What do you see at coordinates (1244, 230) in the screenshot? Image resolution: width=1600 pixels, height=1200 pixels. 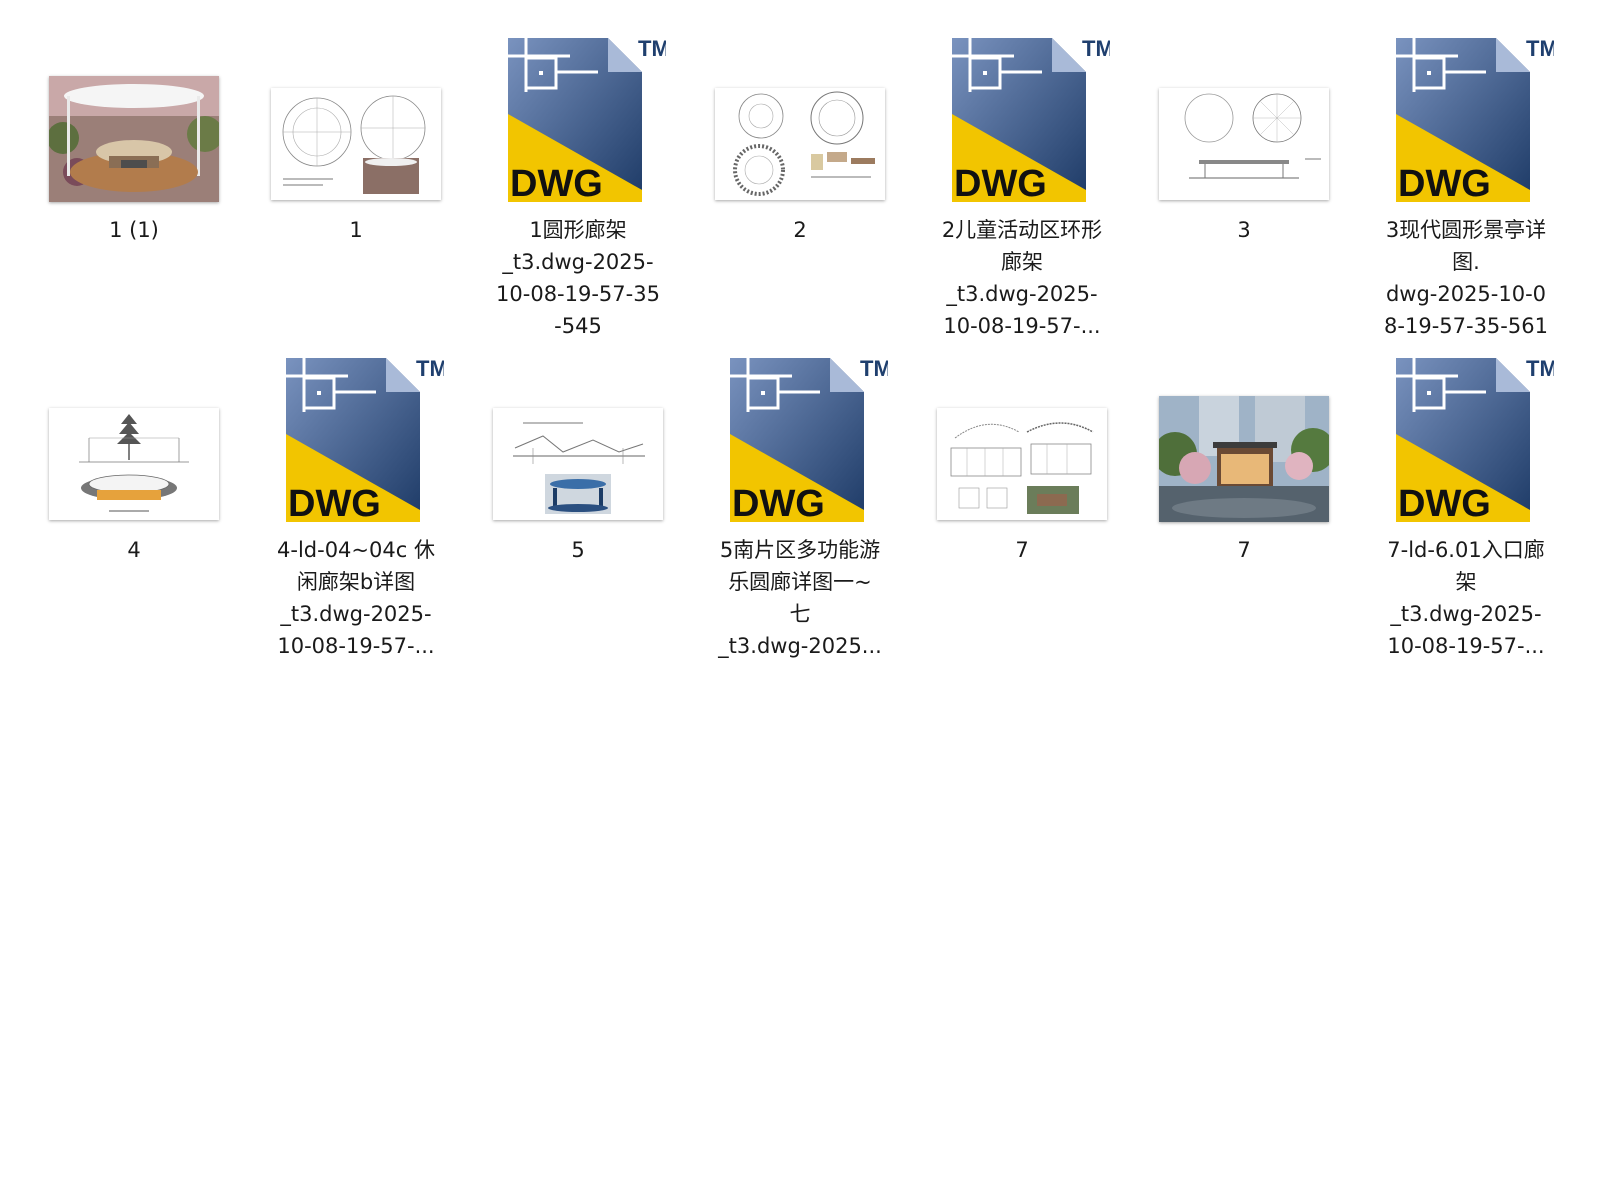 I see `file-name: 3` at bounding box center [1244, 230].